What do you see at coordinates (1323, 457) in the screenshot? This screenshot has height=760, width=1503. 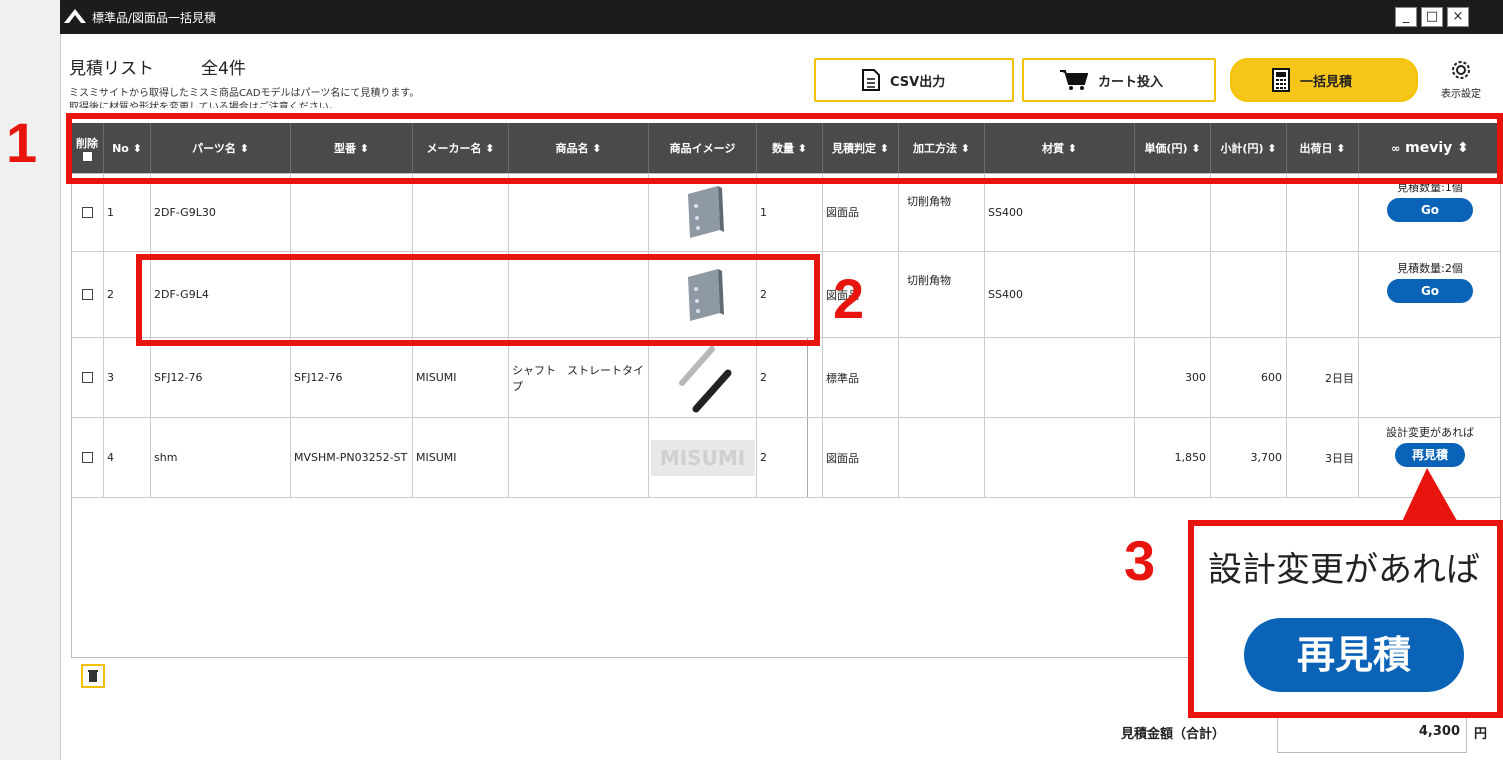 I see `row-ship-date: 3日目` at bounding box center [1323, 457].